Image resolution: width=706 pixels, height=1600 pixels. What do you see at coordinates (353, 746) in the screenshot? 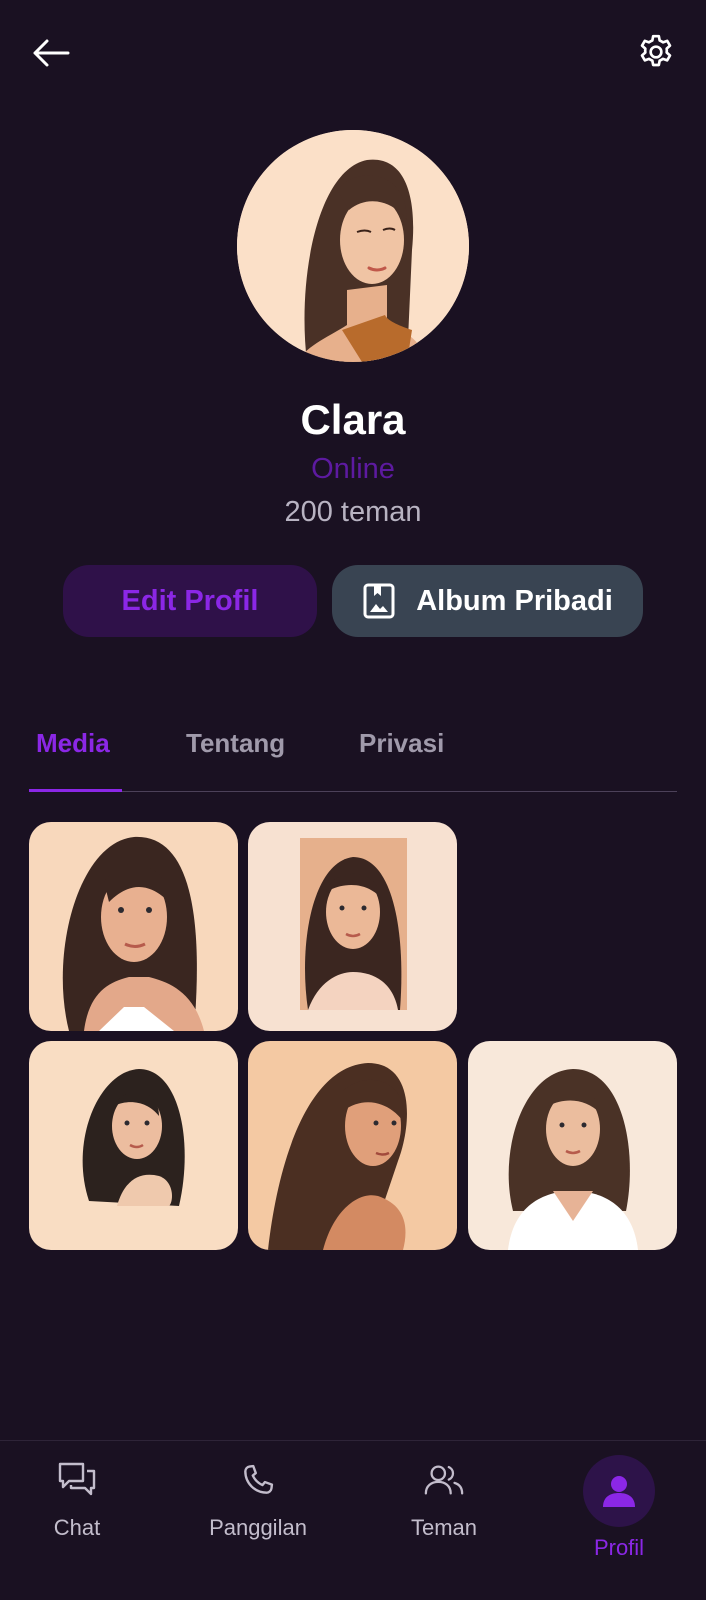
I see `profile-tabs: Media Tentang Privasi` at bounding box center [353, 746].